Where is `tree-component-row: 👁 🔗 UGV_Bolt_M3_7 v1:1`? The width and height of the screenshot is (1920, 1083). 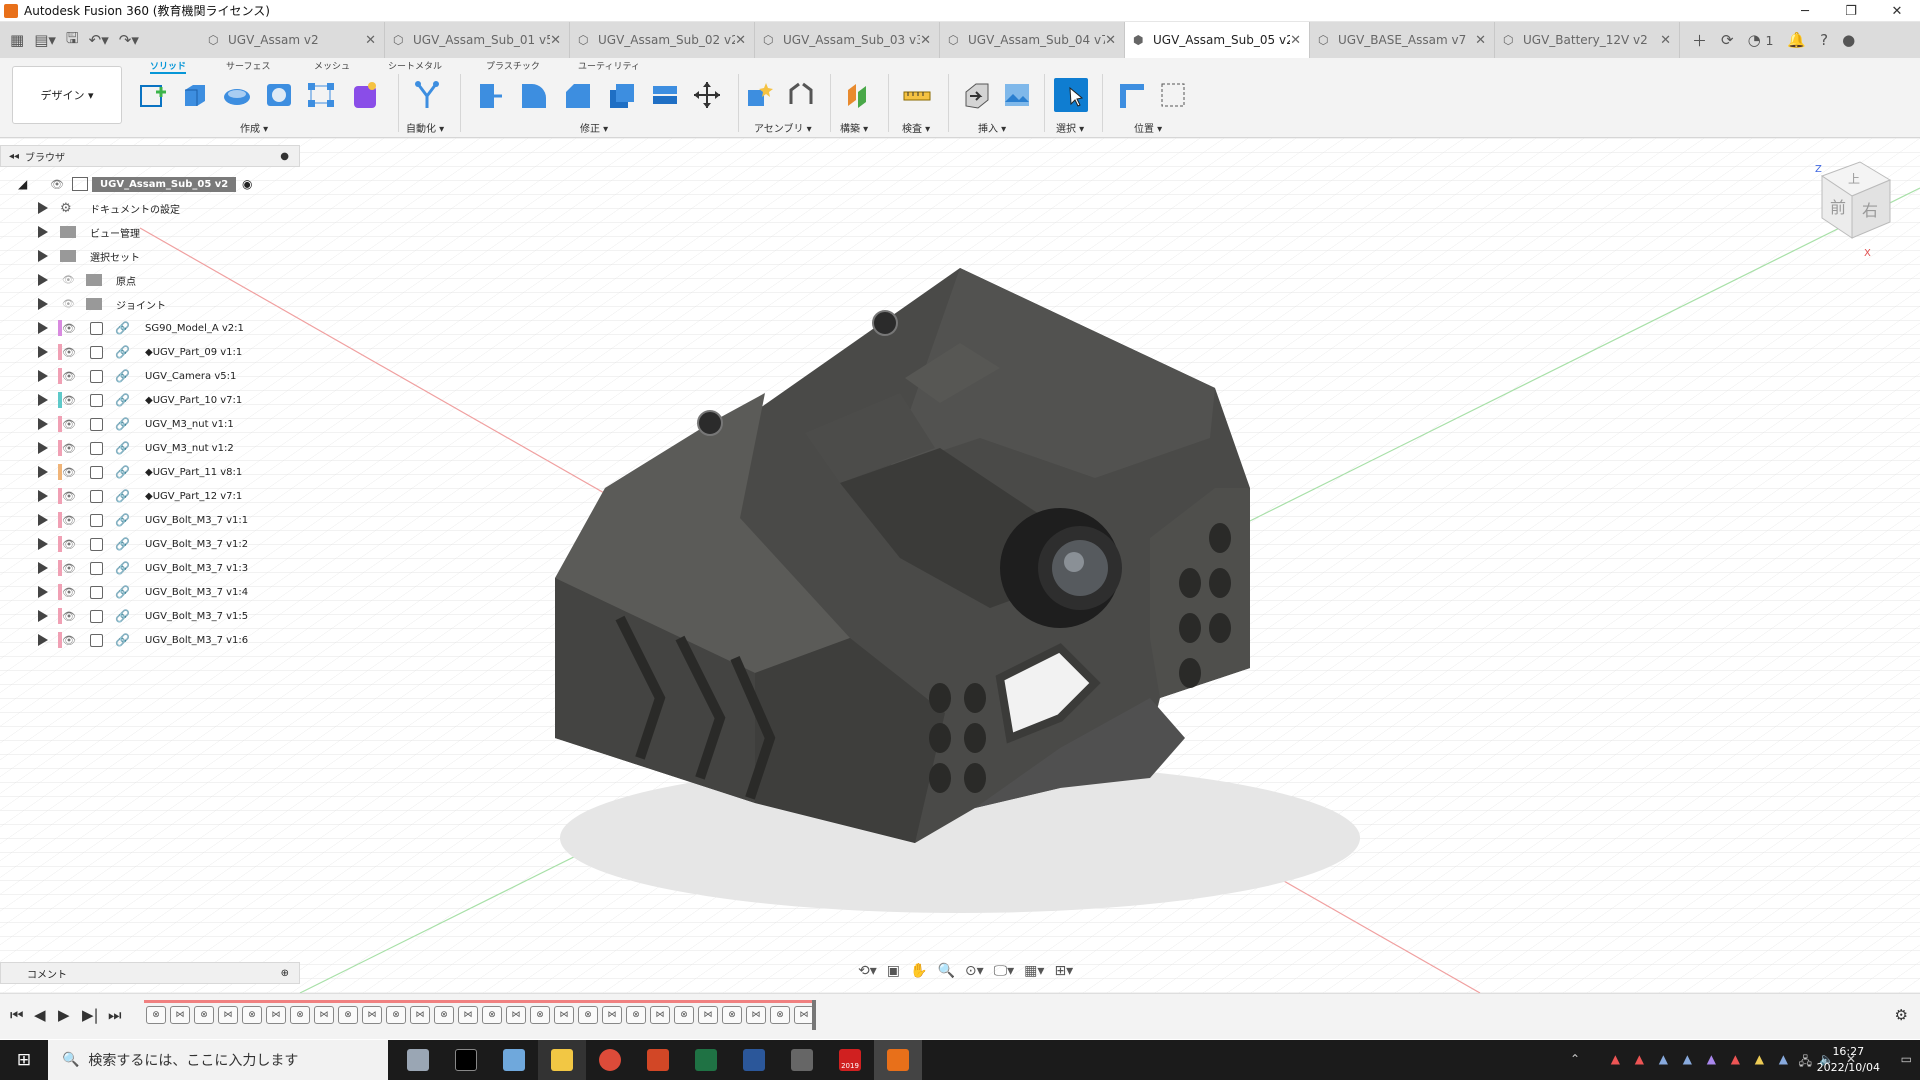
tree-component-row: 👁 🔗 UGV_Bolt_M3_7 v1:1 is located at coordinates (150, 520).